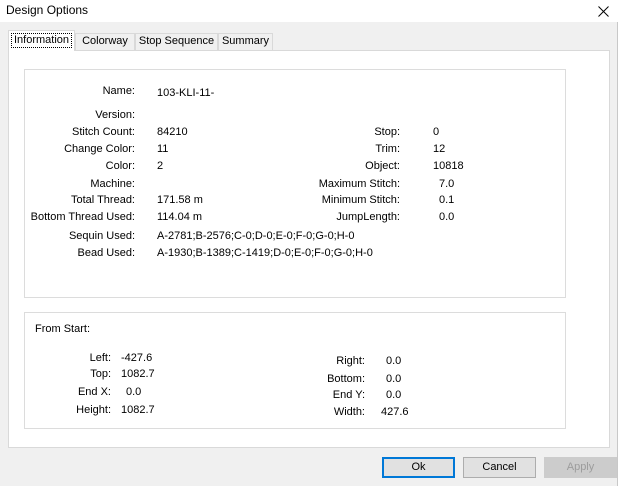 This screenshot has height=486, width=618. What do you see at coordinates (350, 361) in the screenshot?
I see `right-label: Right:` at bounding box center [350, 361].